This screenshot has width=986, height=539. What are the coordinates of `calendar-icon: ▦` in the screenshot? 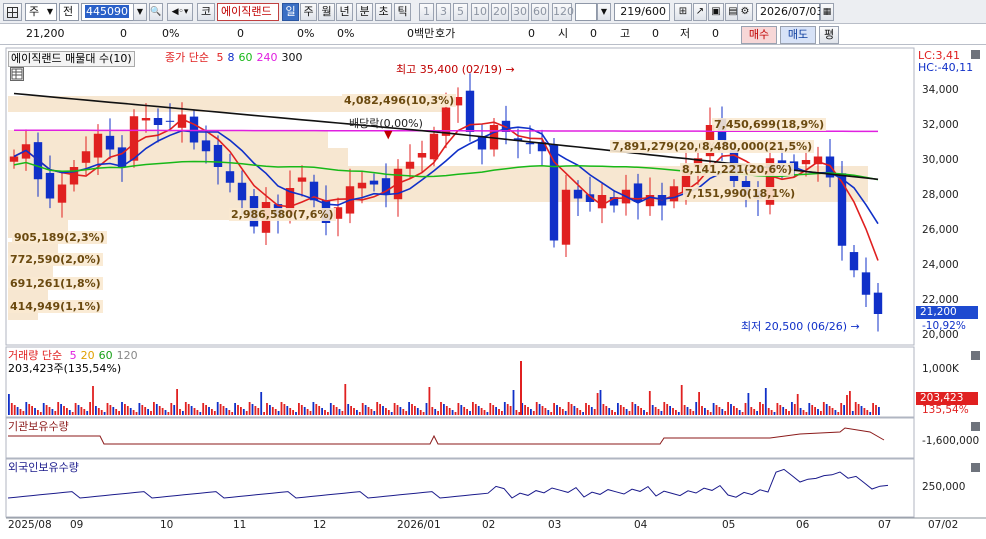 It's located at (827, 12).